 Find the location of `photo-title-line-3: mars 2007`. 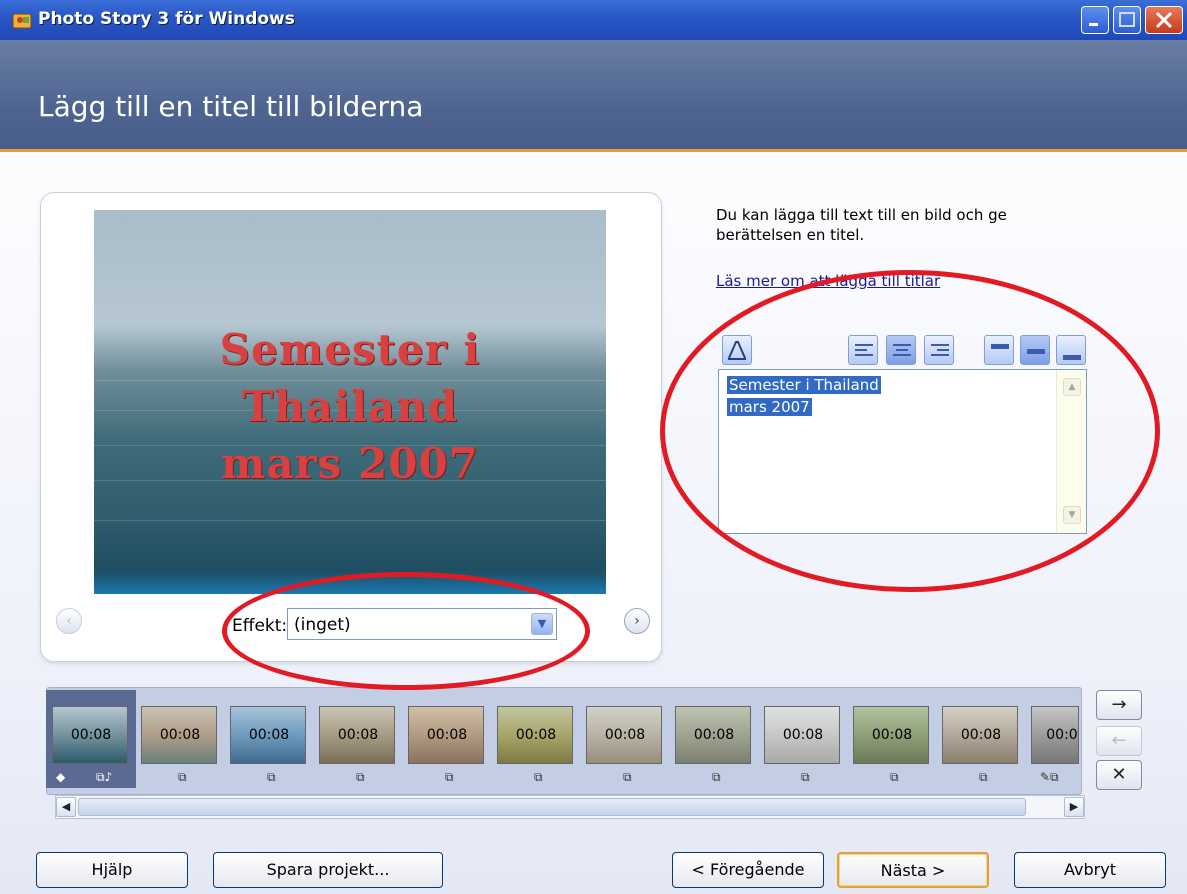

photo-title-line-3: mars 2007 is located at coordinates (350, 463).